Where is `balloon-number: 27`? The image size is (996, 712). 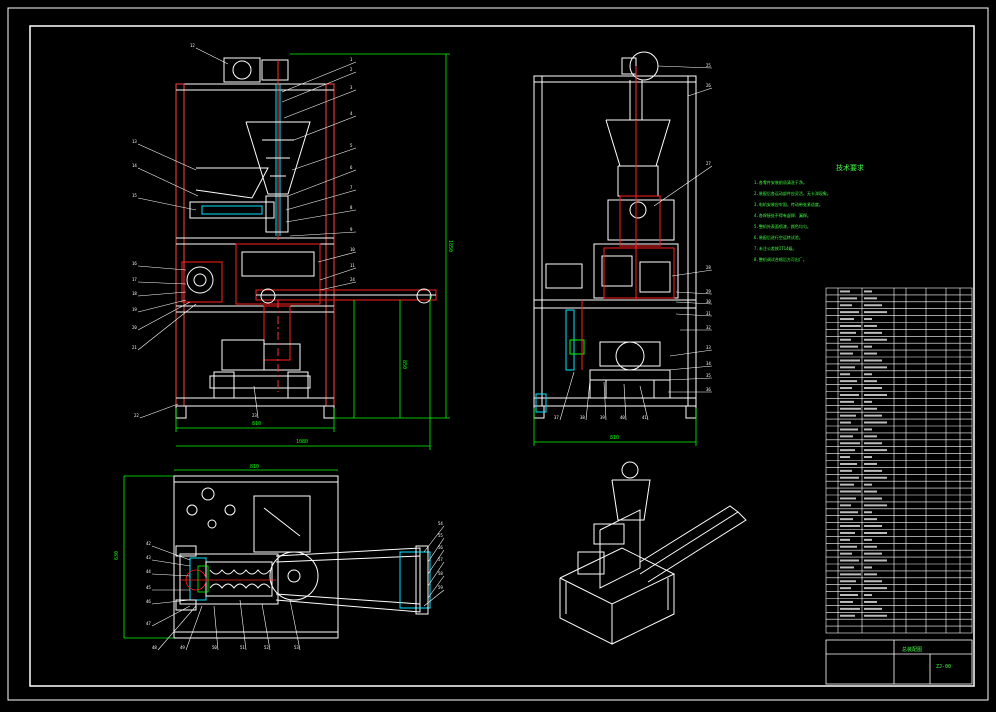
balloon-number: 27 is located at coordinates (708, 163).